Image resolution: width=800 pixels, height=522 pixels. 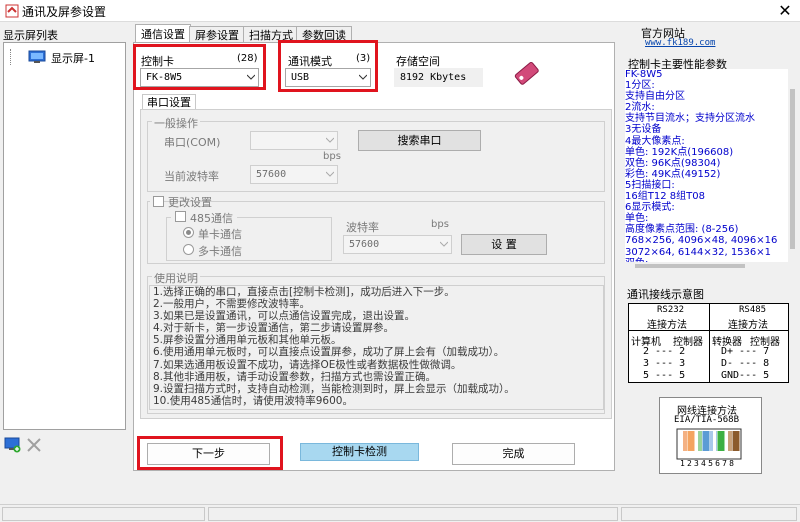 I want to click on rs485-row: D+ --- 7, so click(x=745, y=351).